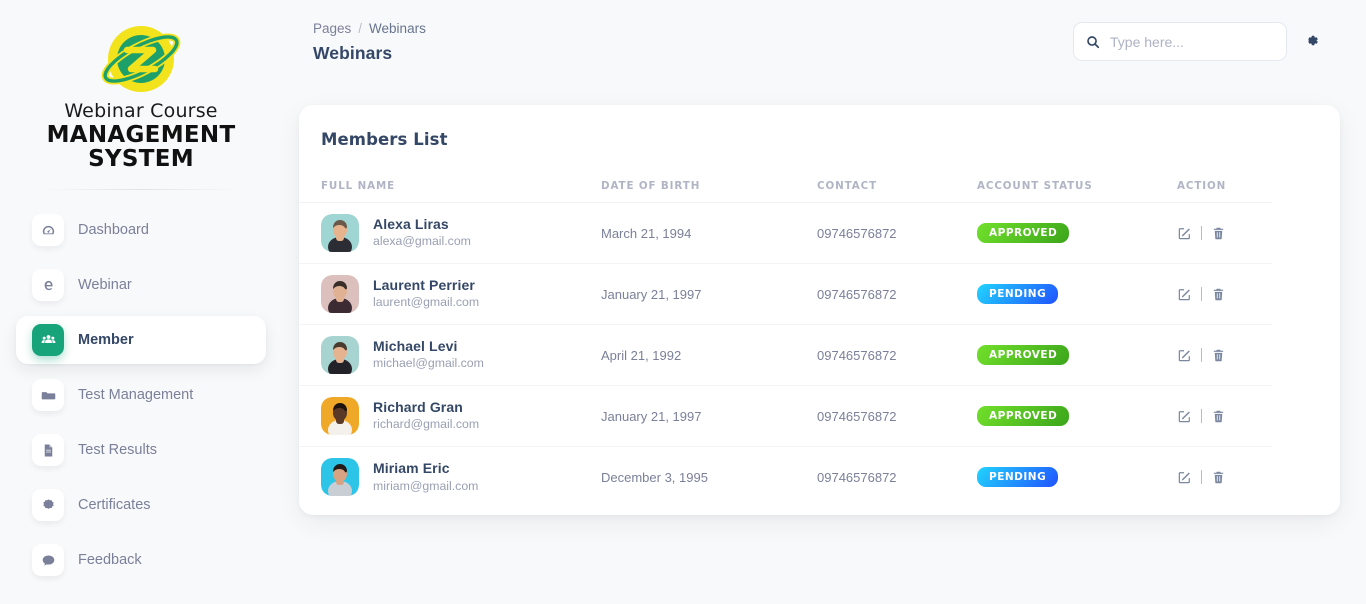  Describe the element at coordinates (113, 230) in the screenshot. I see `sidebar-item-label: Dashboard` at that location.